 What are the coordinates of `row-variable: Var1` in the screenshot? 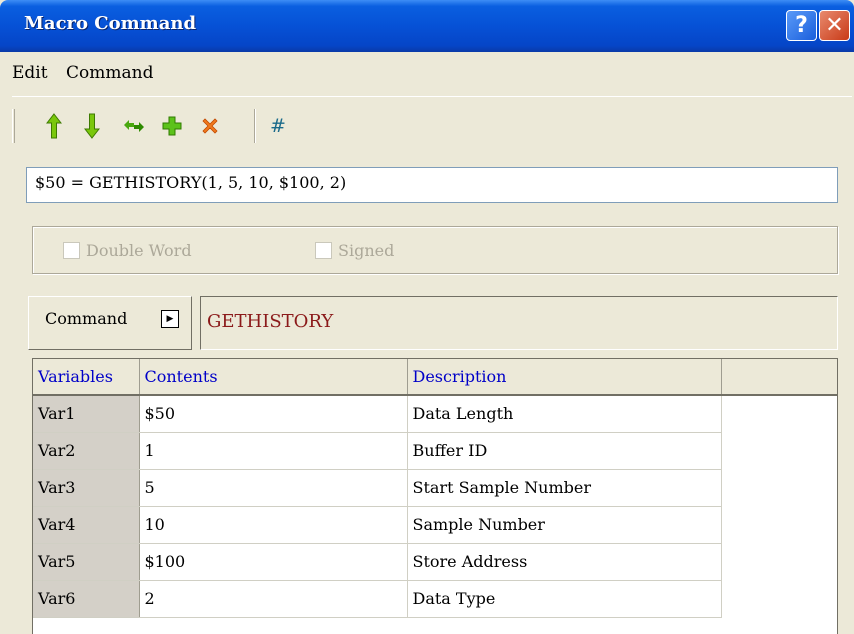 It's located at (86, 414).